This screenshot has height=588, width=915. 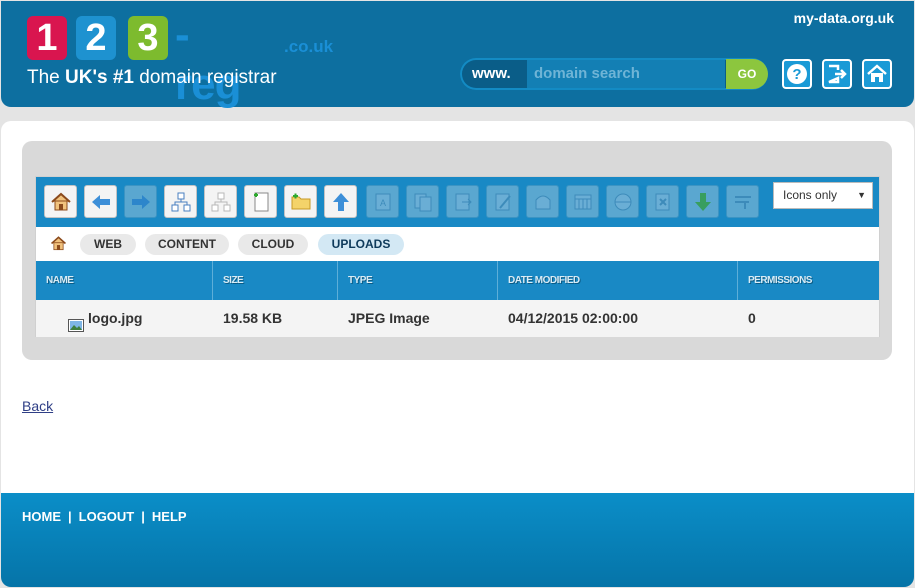 I want to click on file-table-header: NAME SIZE TYPE DATE MODIFIED PERMISSIONS, so click(x=457, y=280).